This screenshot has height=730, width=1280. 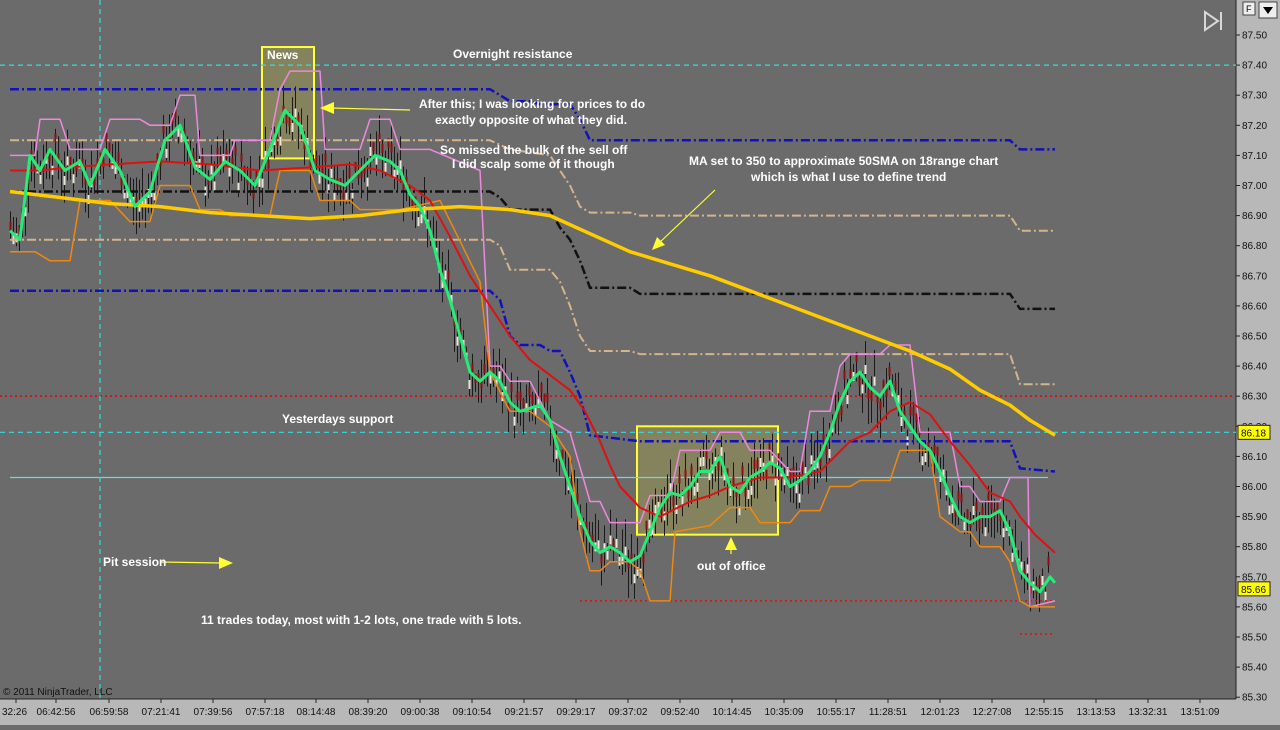 I want to click on x-tick-label: 09:52:40, so click(x=680, y=712).